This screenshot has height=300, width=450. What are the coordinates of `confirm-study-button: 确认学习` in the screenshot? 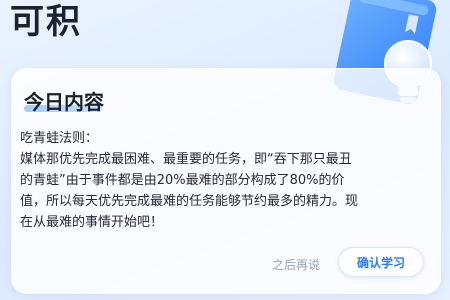 It's located at (381, 262).